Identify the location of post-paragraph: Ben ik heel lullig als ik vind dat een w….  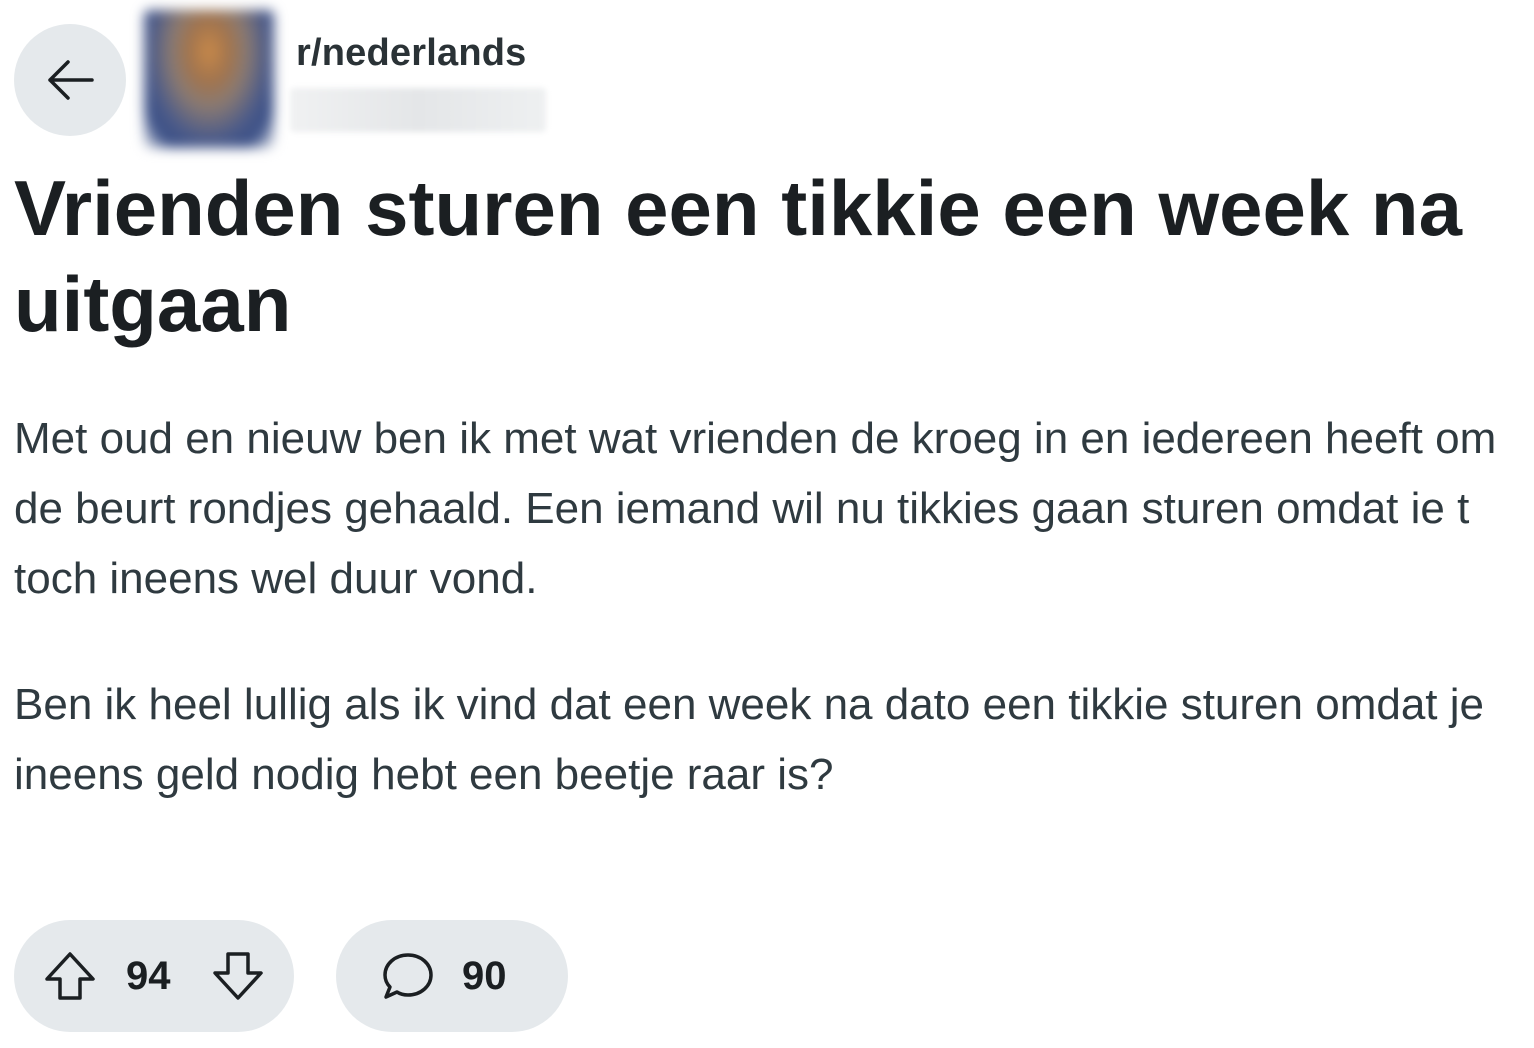
(749, 739).